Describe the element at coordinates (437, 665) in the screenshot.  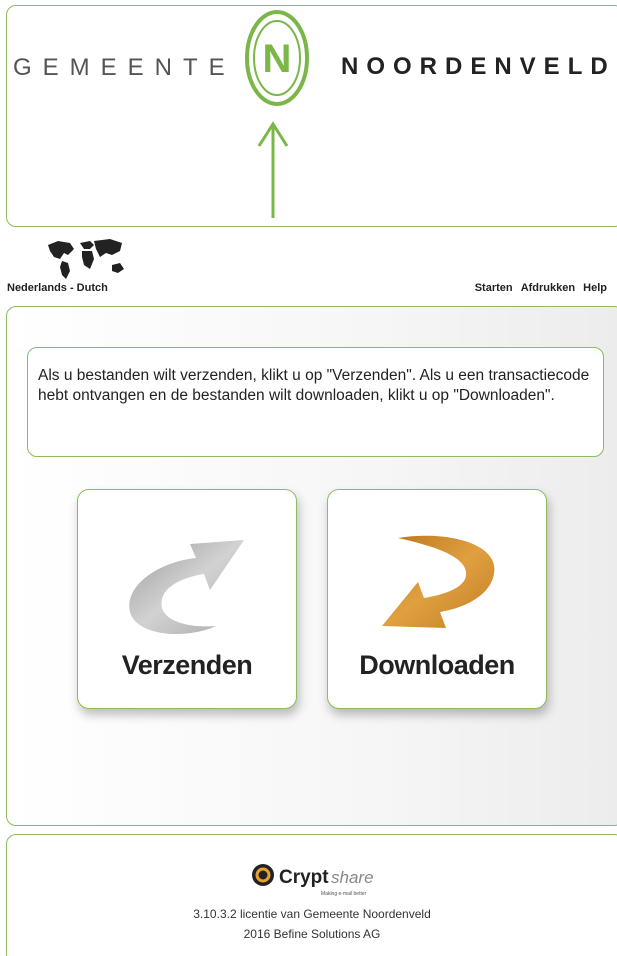
I see `download-label: Downloaden` at that location.